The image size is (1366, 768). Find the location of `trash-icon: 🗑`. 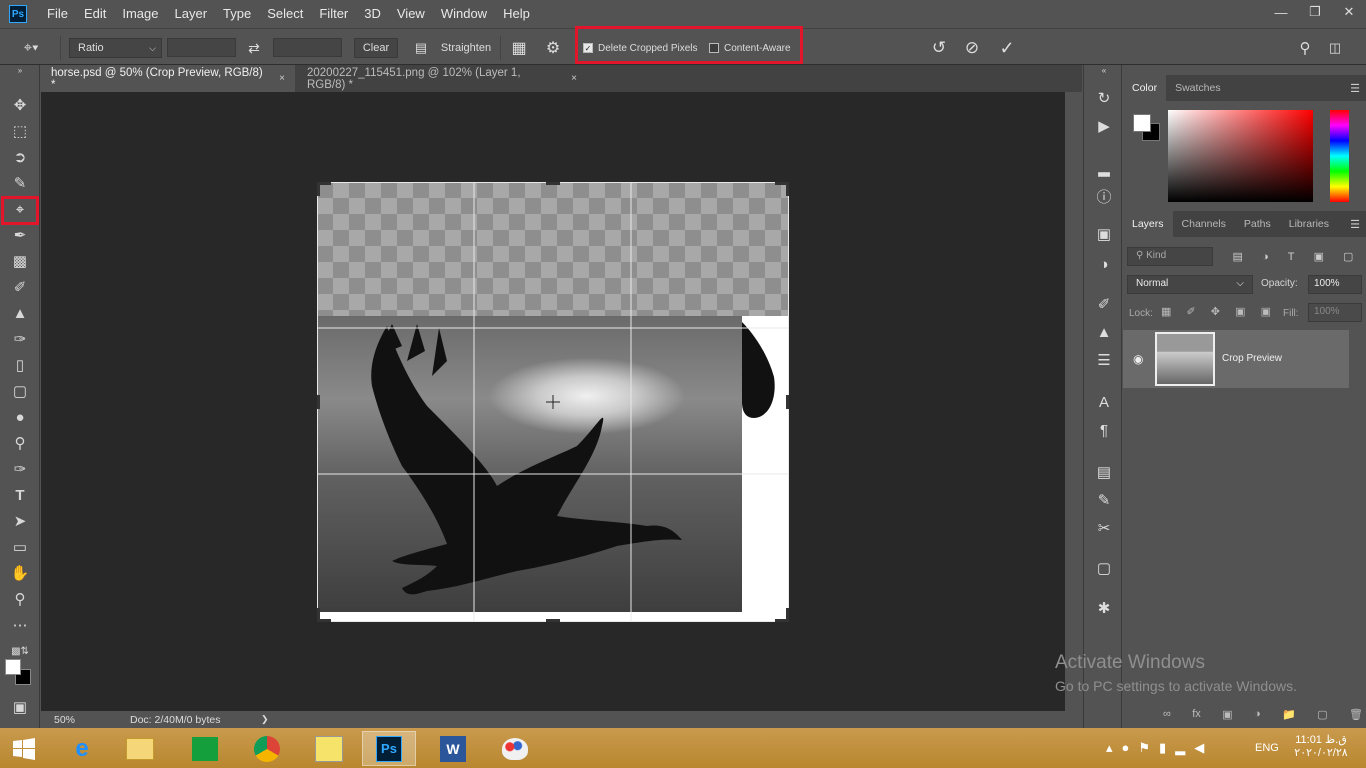

trash-icon: 🗑 is located at coordinates (1356, 714).